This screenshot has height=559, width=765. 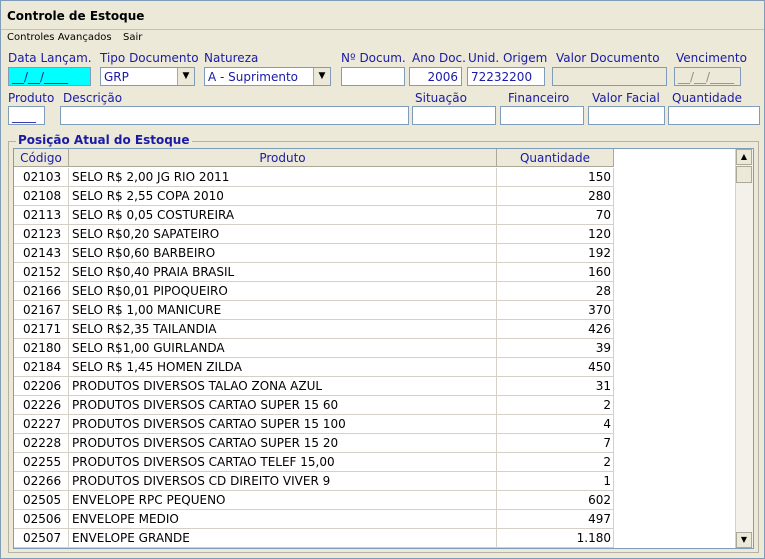 I want to click on label-valor-facial: Valor Facial, so click(x=626, y=98).